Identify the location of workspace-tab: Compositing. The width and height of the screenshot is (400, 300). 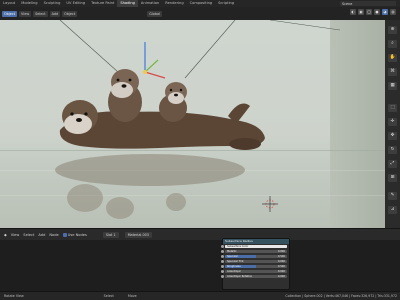
(201, 3).